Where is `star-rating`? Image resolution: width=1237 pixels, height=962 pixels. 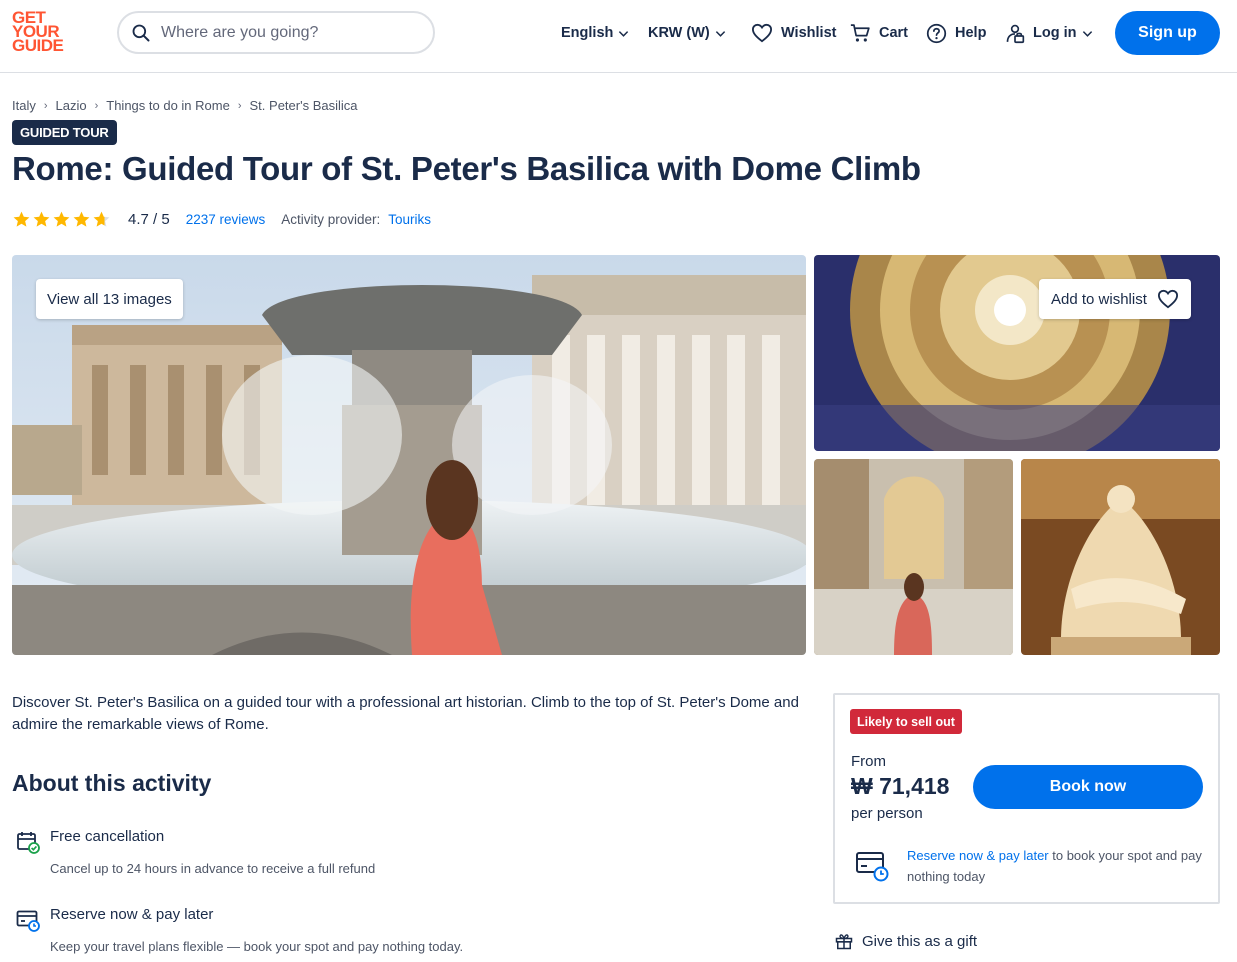 star-rating is located at coordinates (62, 219).